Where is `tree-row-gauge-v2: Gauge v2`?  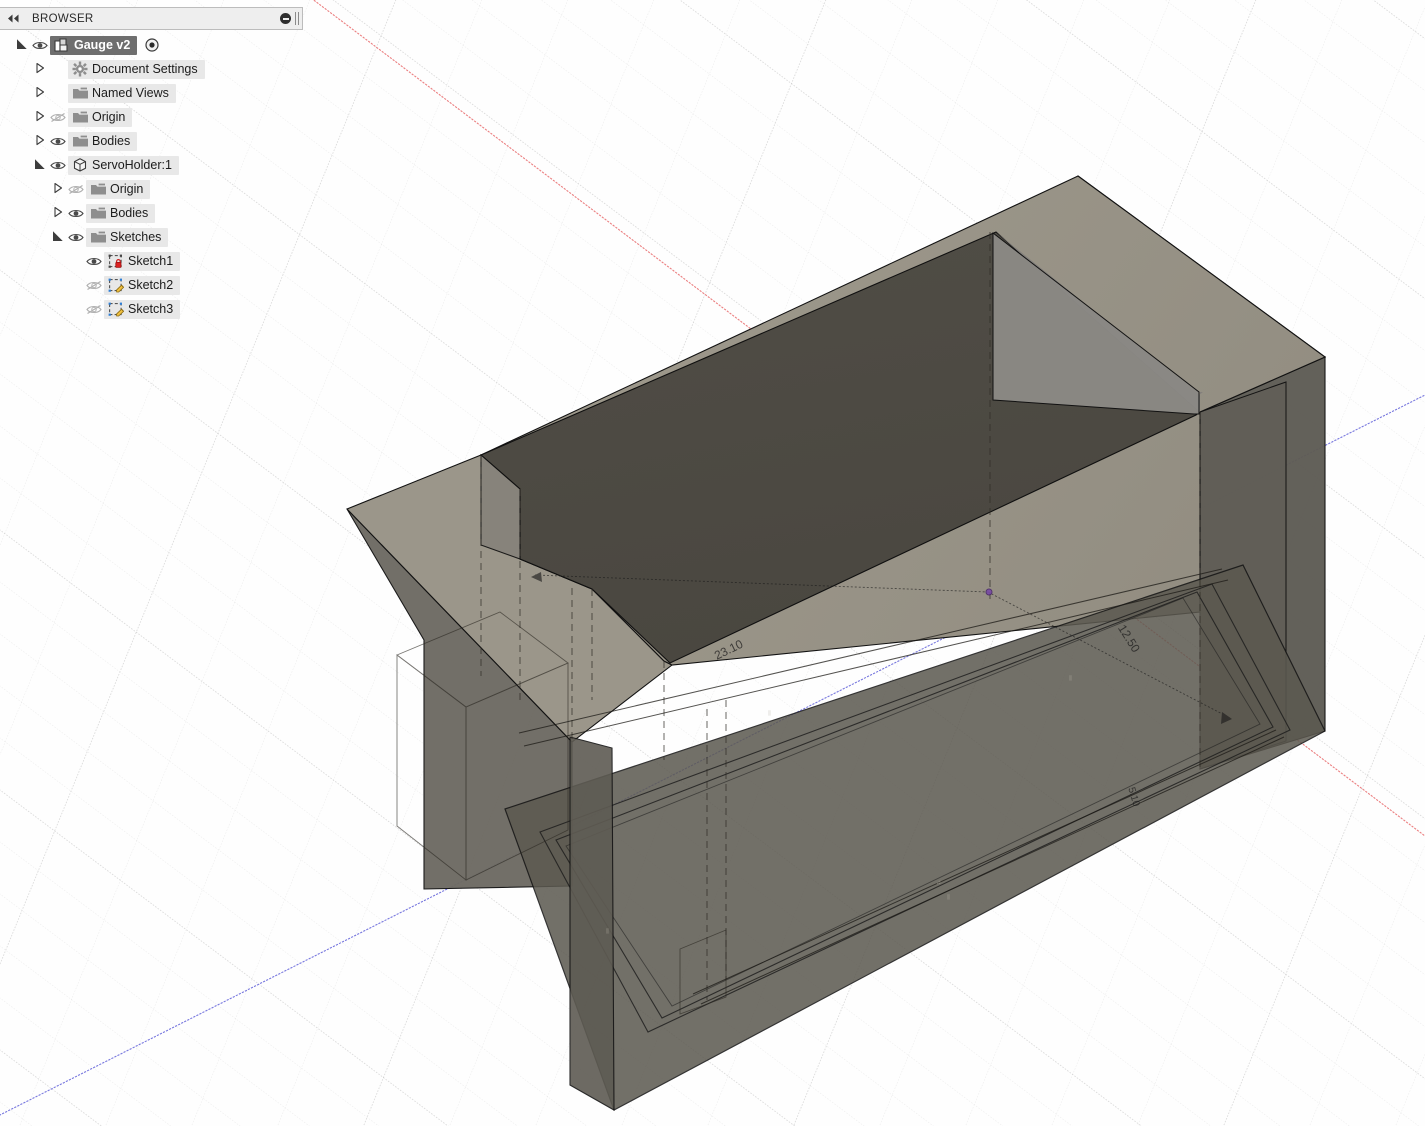
tree-row-gauge-v2: Gauge v2 is located at coordinates (151, 45).